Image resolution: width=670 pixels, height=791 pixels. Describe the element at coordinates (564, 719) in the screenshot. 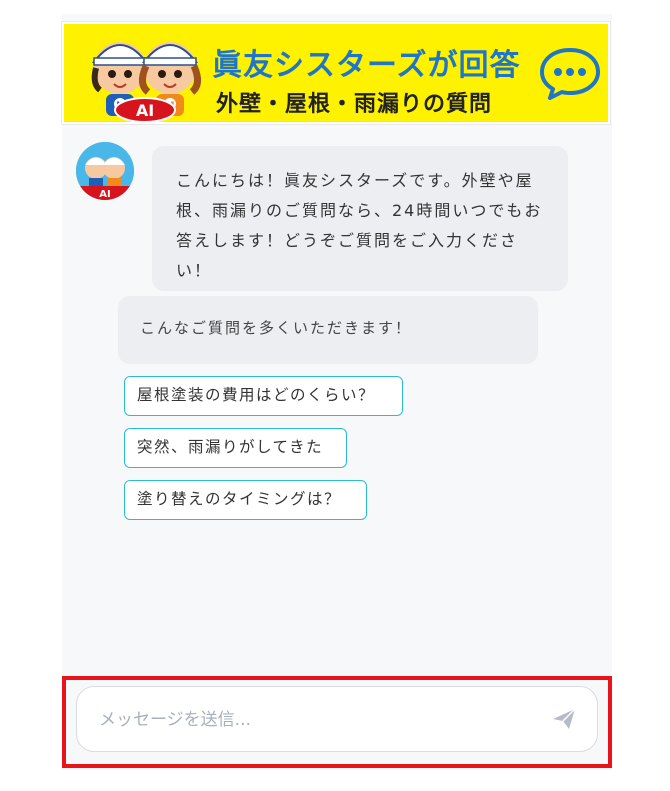

I see `send-icon` at that location.